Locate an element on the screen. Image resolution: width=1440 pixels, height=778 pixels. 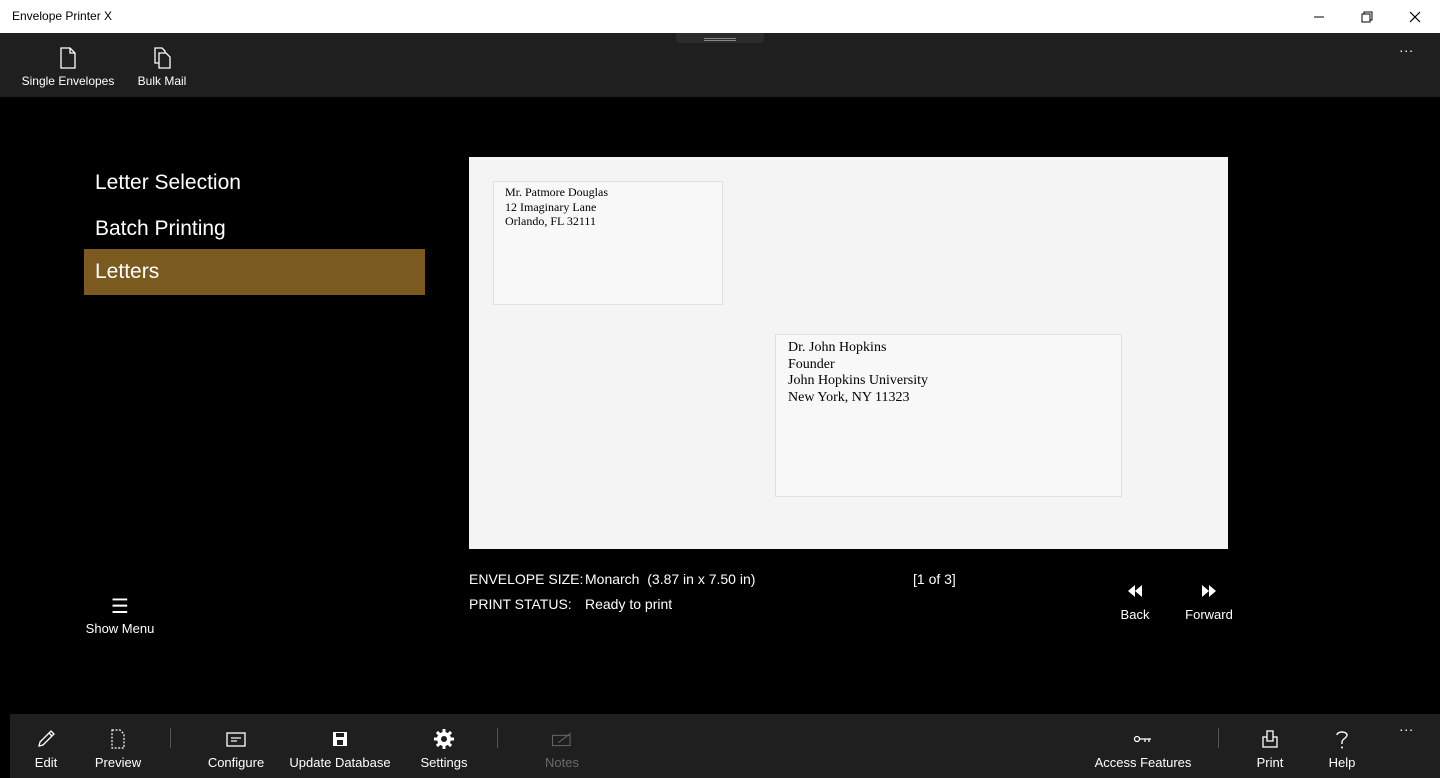
nav-item-letters: Letters is located at coordinates (254, 272).